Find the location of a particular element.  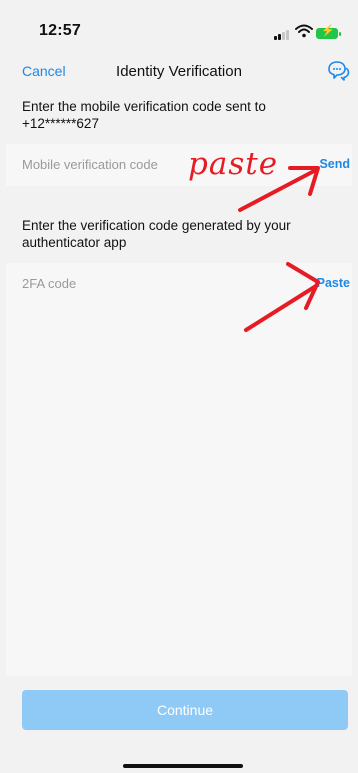

cellular-signal-icon is located at coordinates (283, 35).